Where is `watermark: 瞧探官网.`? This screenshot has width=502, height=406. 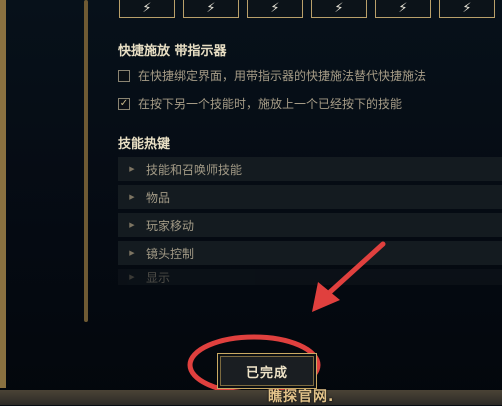 watermark: 瞧探官网. is located at coordinates (301, 397).